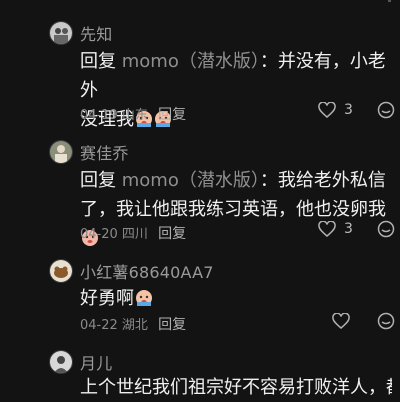 The image size is (400, 402). Describe the element at coordinates (389, 1) in the screenshot. I see `scroll-indicator` at that location.